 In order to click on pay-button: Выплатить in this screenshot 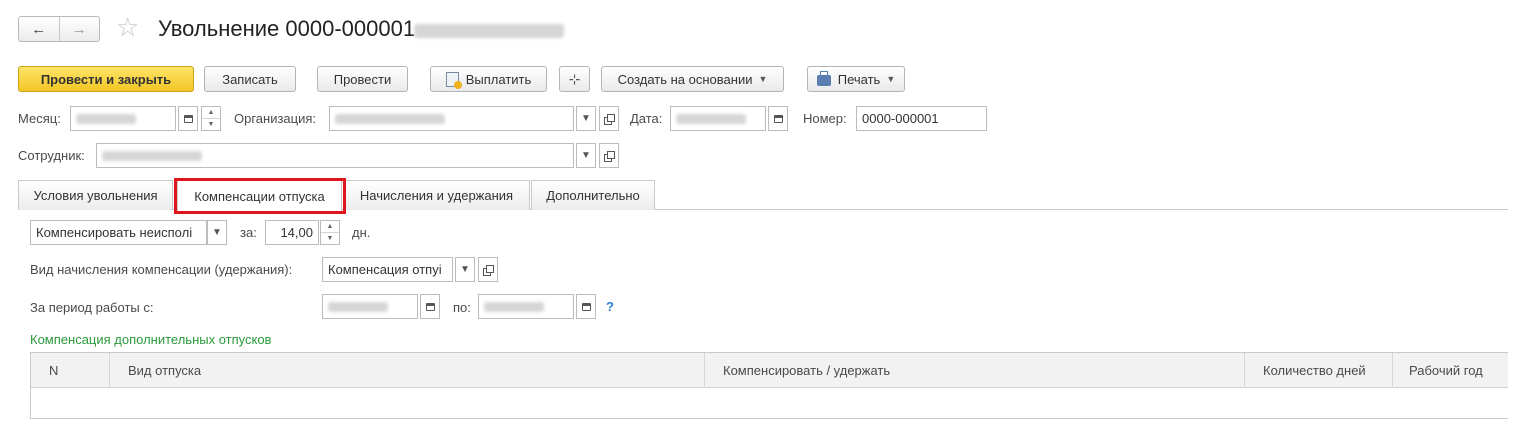, I will do `click(488, 79)`.